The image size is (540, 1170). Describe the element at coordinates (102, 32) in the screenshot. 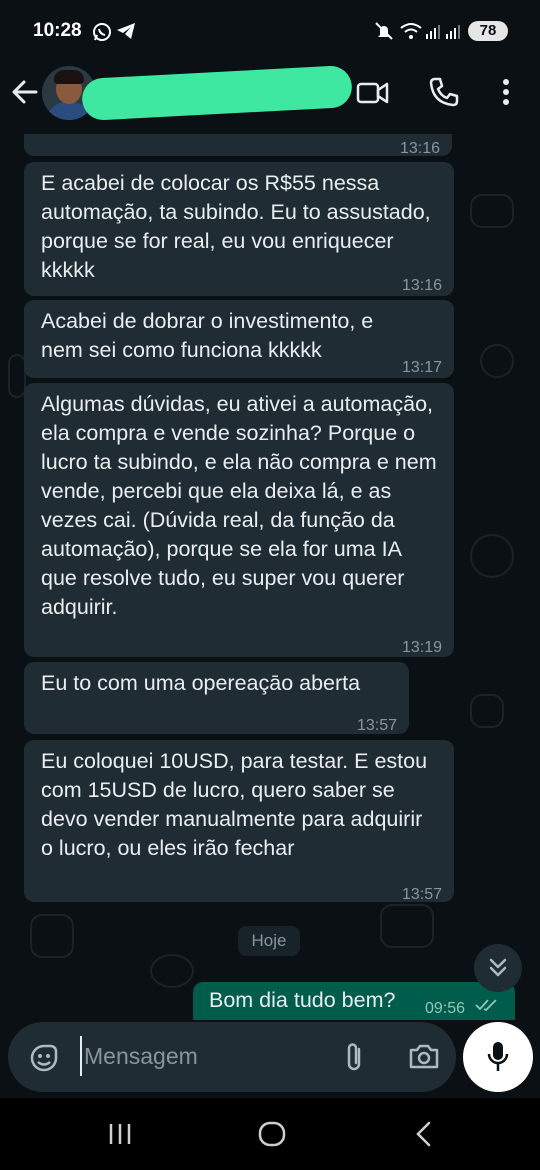

I see `whatsapp-notification-icon` at that location.